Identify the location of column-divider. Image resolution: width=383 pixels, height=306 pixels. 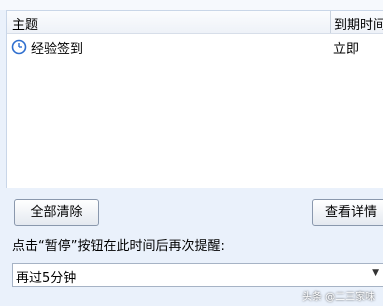
(330, 22).